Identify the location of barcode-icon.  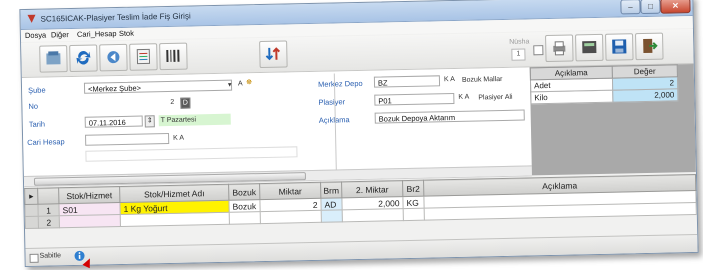
(173, 56).